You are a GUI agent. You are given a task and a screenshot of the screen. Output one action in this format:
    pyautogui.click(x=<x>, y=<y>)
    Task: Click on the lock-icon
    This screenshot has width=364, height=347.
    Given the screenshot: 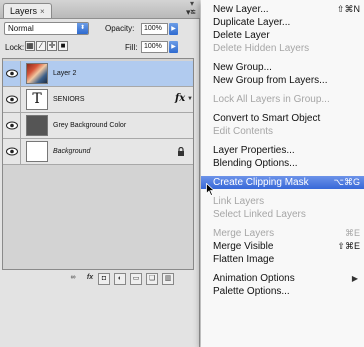 What is the action you would take?
    pyautogui.click(x=181, y=151)
    